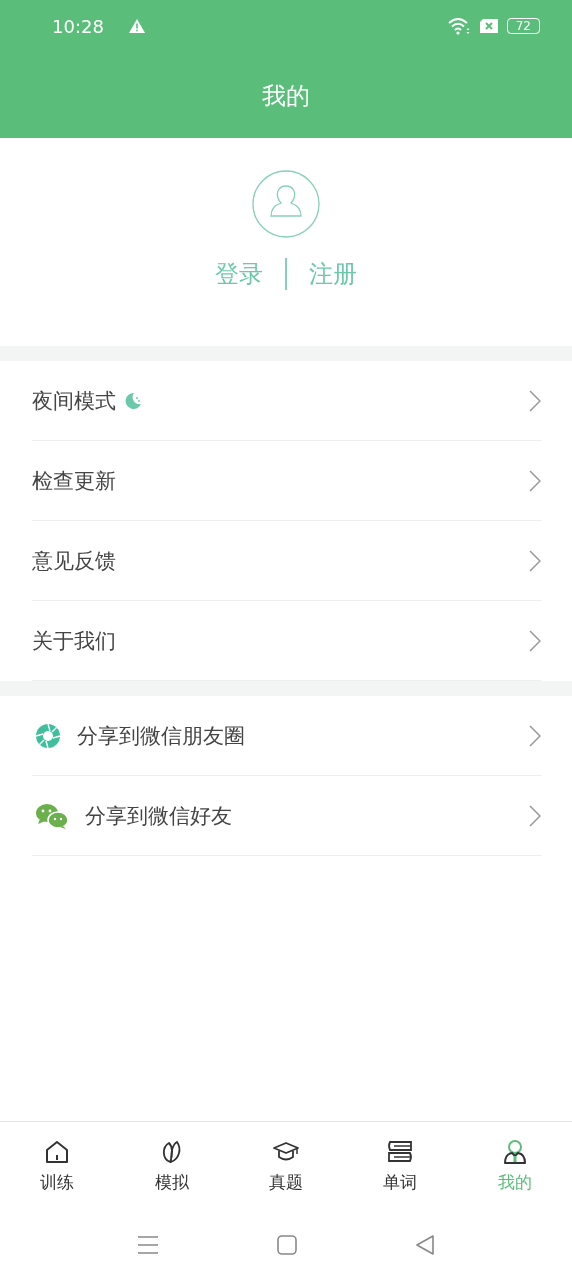 This screenshot has width=572, height=1280. What do you see at coordinates (286, 1166) in the screenshot?
I see `tab: 真题` at bounding box center [286, 1166].